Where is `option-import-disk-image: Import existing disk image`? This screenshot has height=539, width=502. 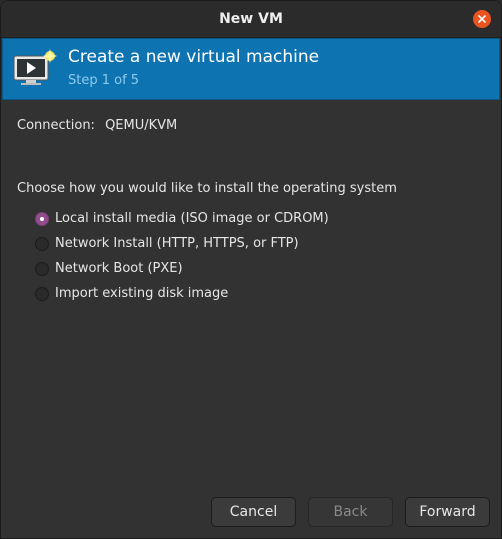 option-import-disk-image: Import existing disk image is located at coordinates (182, 293).